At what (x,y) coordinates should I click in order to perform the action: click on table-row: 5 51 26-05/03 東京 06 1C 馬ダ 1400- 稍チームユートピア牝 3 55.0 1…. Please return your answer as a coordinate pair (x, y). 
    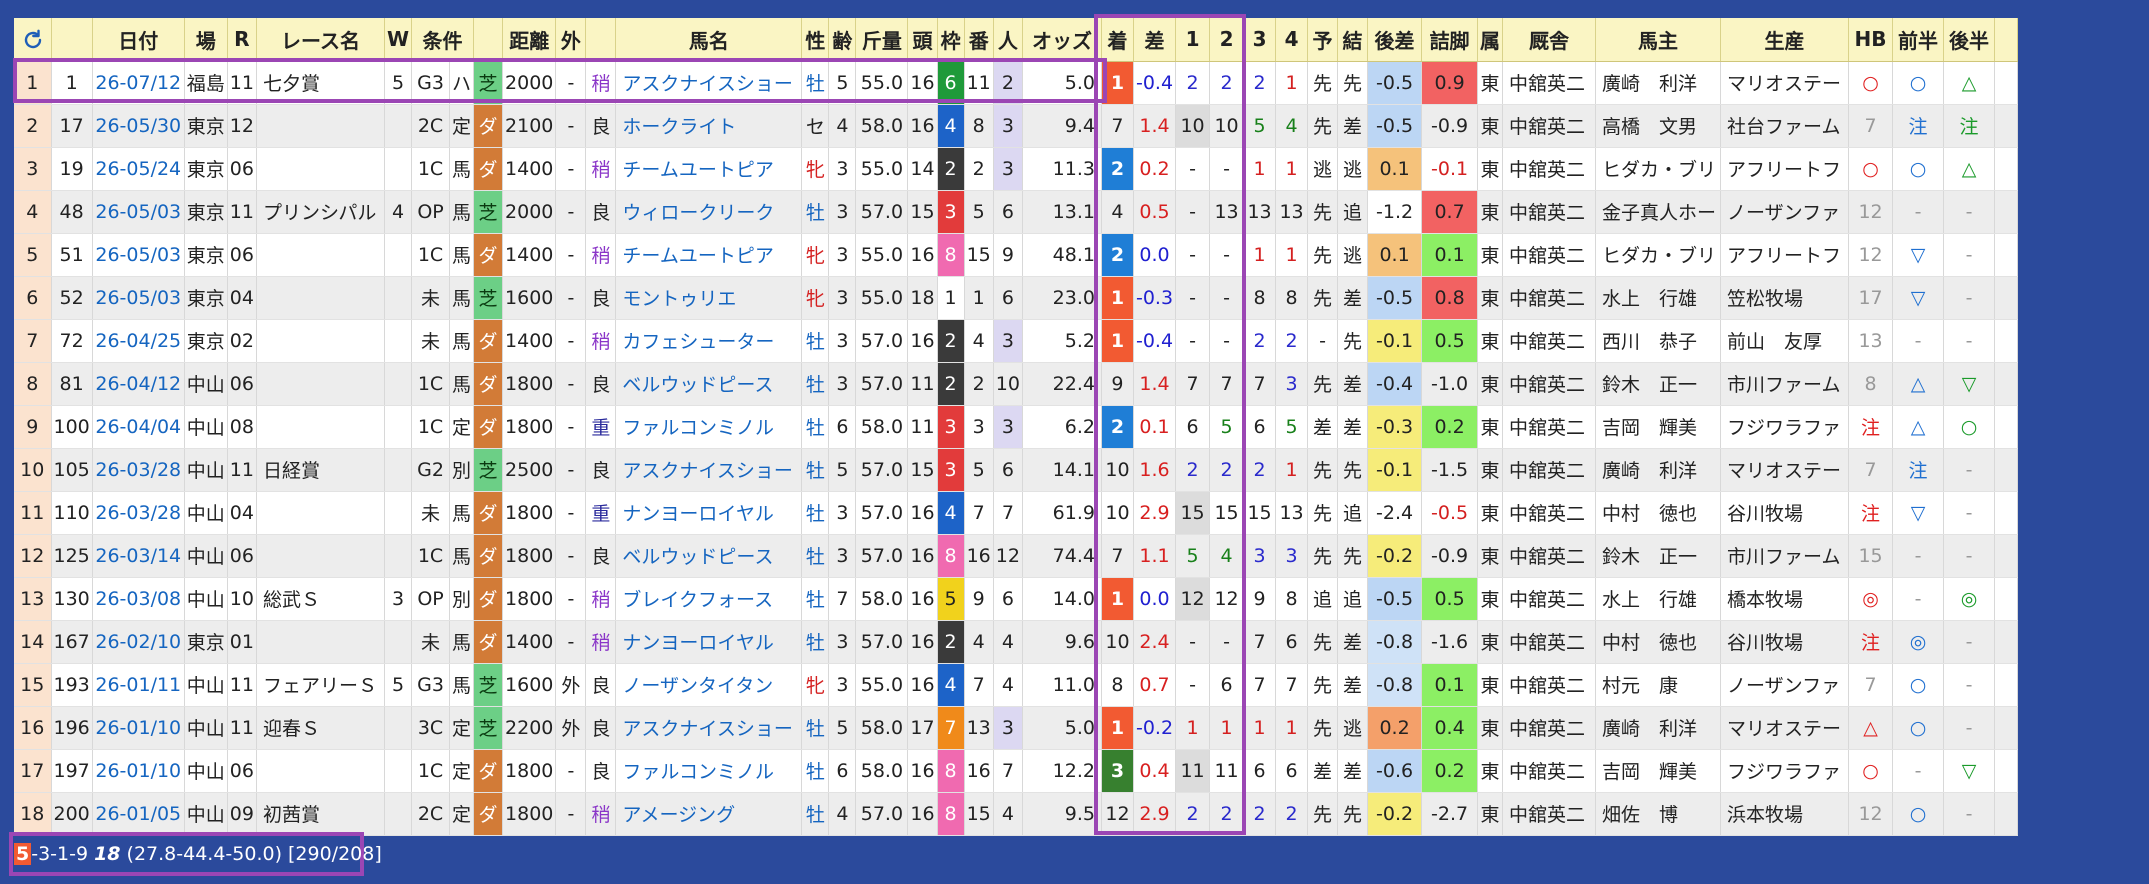
    Looking at the image, I should click on (1016, 255).